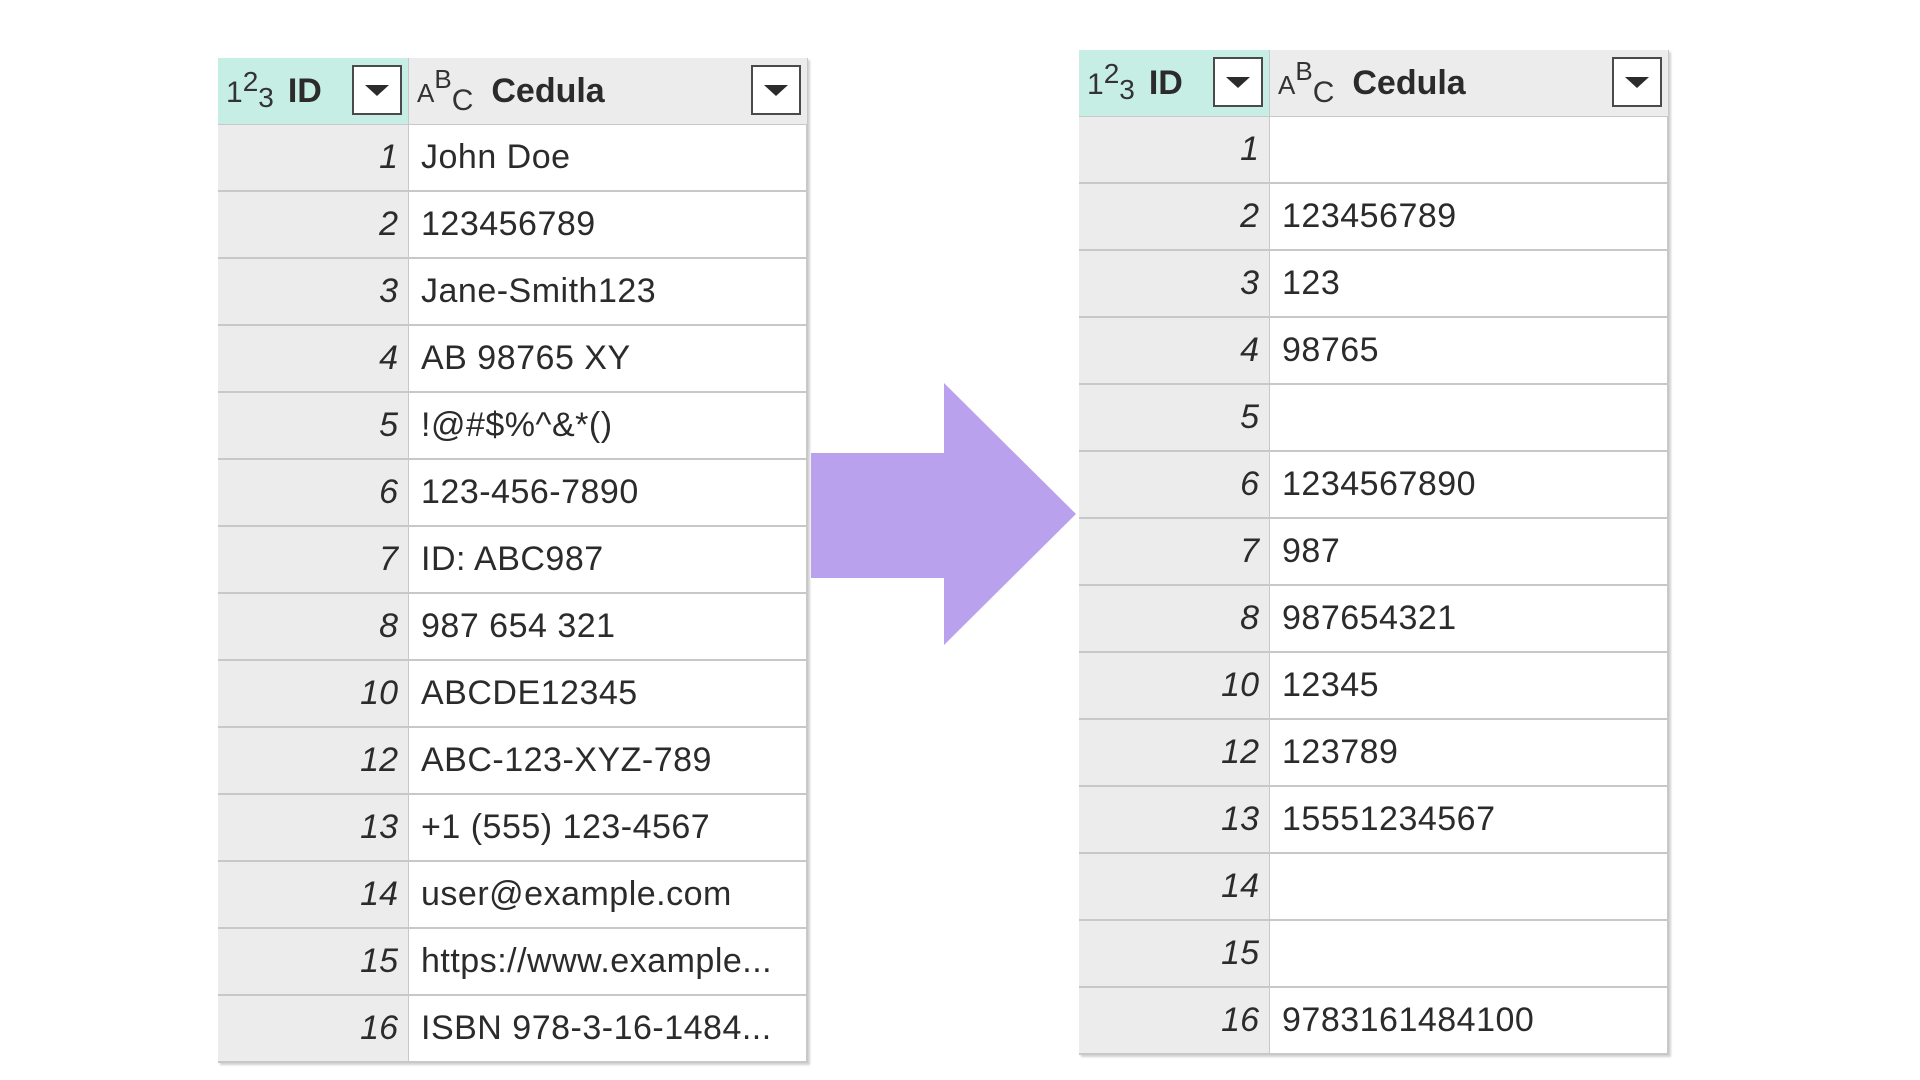 The width and height of the screenshot is (1920, 1080). Describe the element at coordinates (608, 425) in the screenshot. I see `cedula-cell: !@#$%^&*()` at that location.